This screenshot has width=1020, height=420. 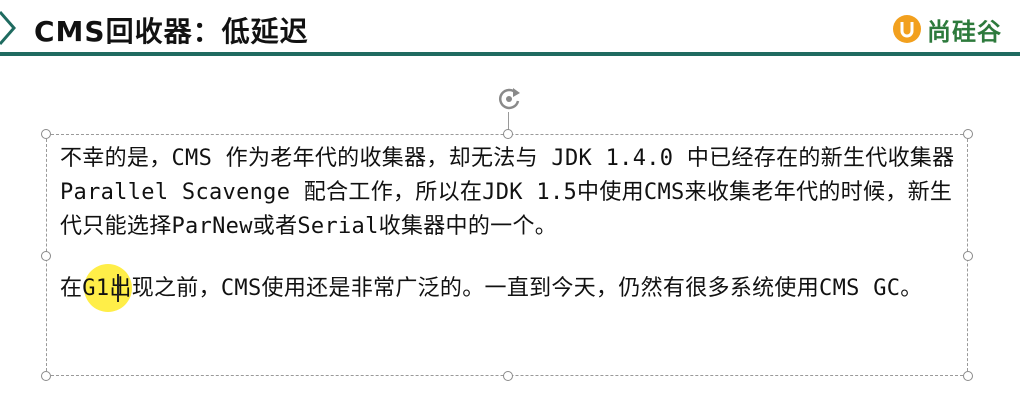 What do you see at coordinates (508, 376) in the screenshot?
I see `resize-handle-bottom` at bounding box center [508, 376].